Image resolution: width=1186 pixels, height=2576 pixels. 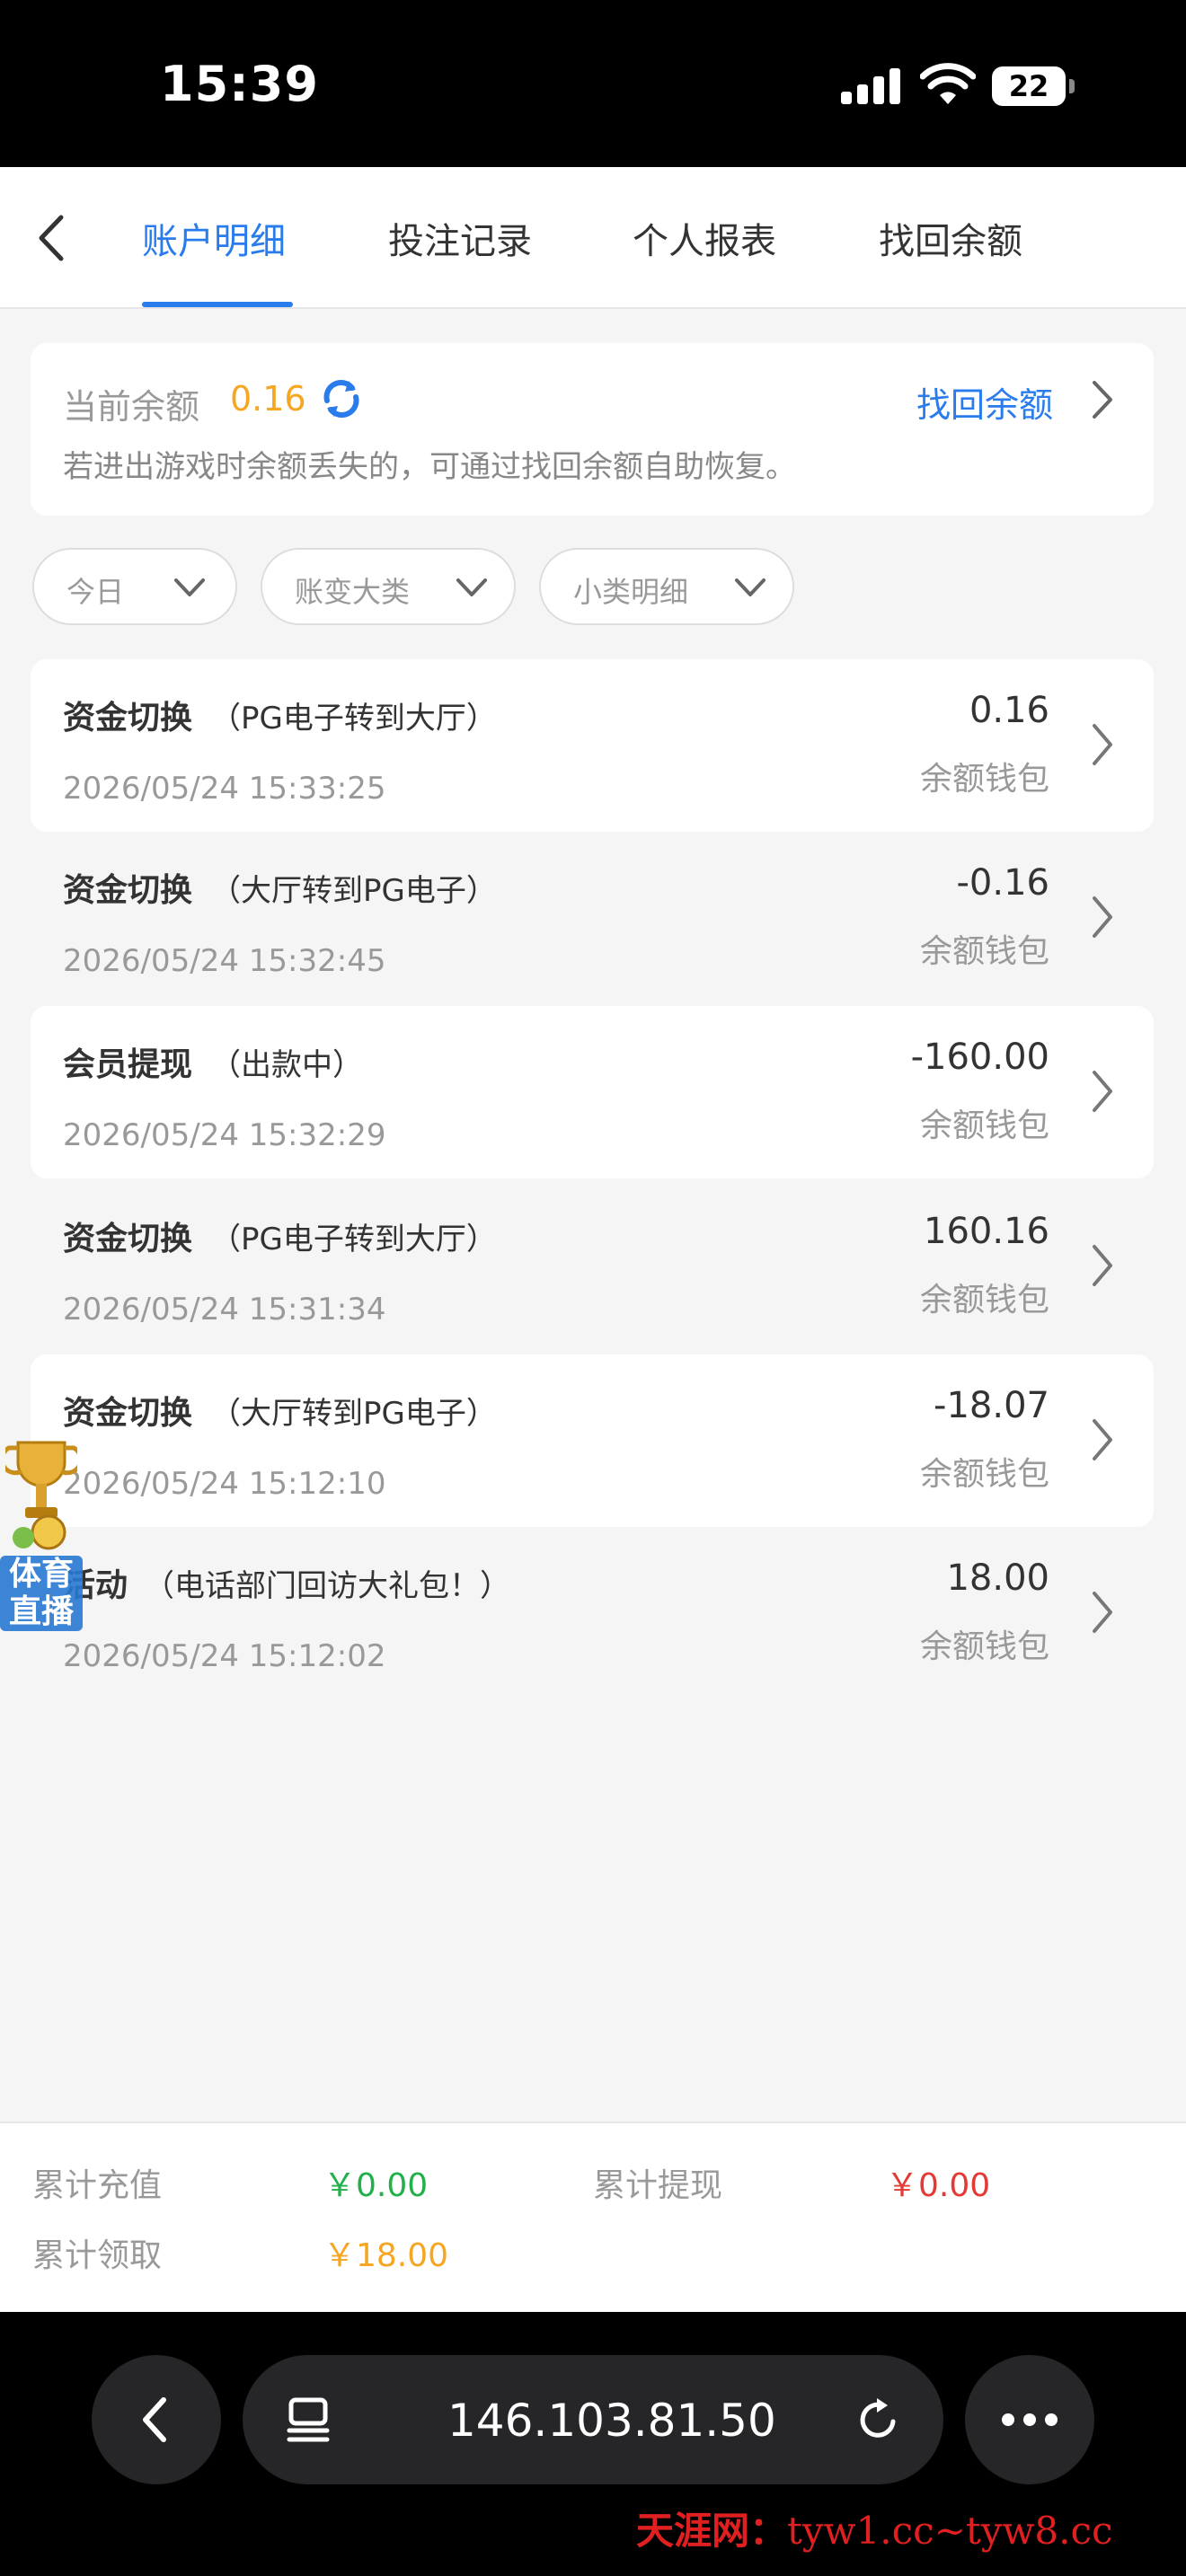 I want to click on record-title: 会员提现, so click(x=128, y=1064).